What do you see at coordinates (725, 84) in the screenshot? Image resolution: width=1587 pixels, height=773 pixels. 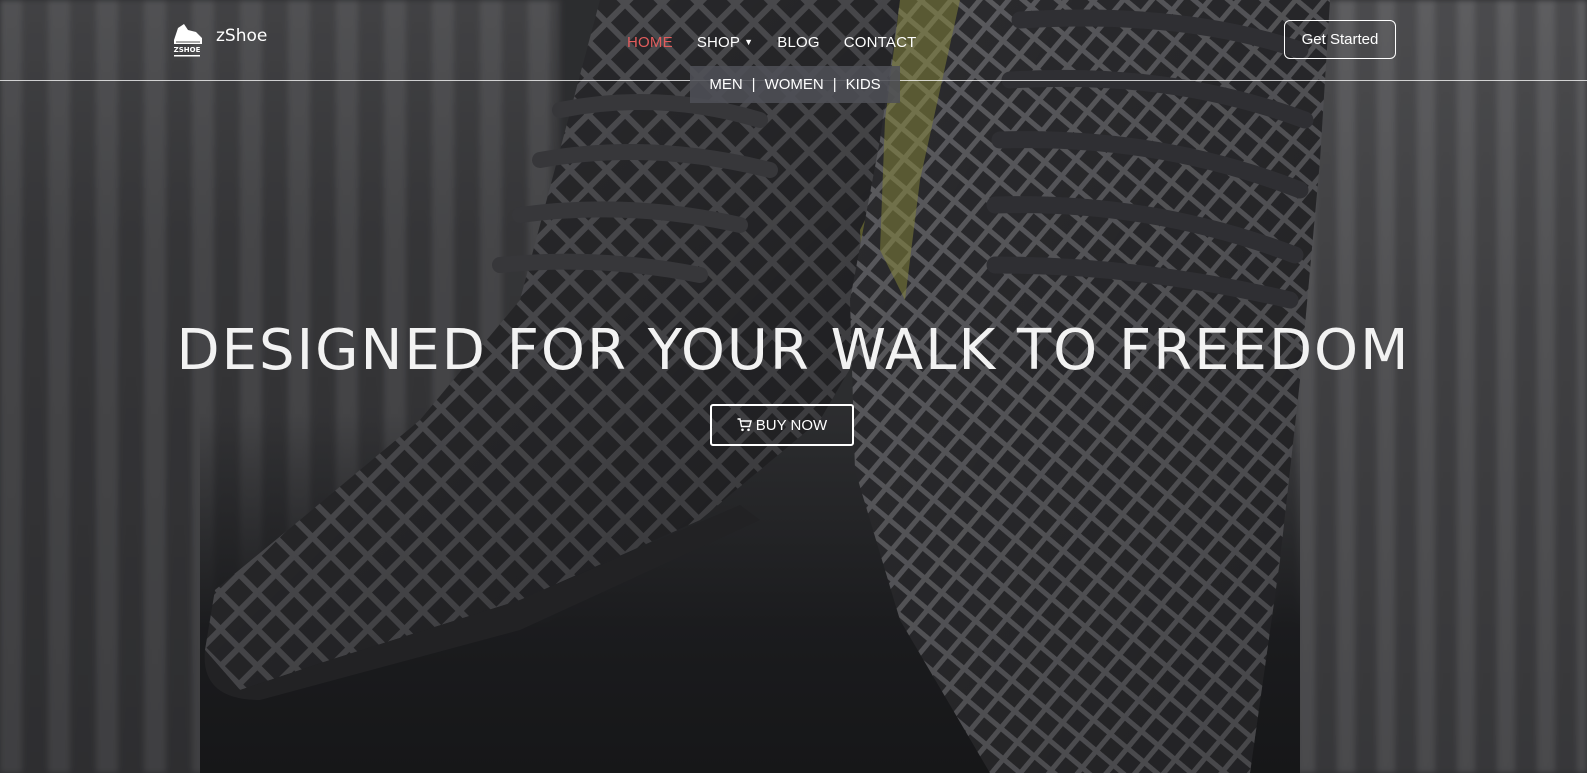 I see `dropdown-item-men: MEN` at bounding box center [725, 84].